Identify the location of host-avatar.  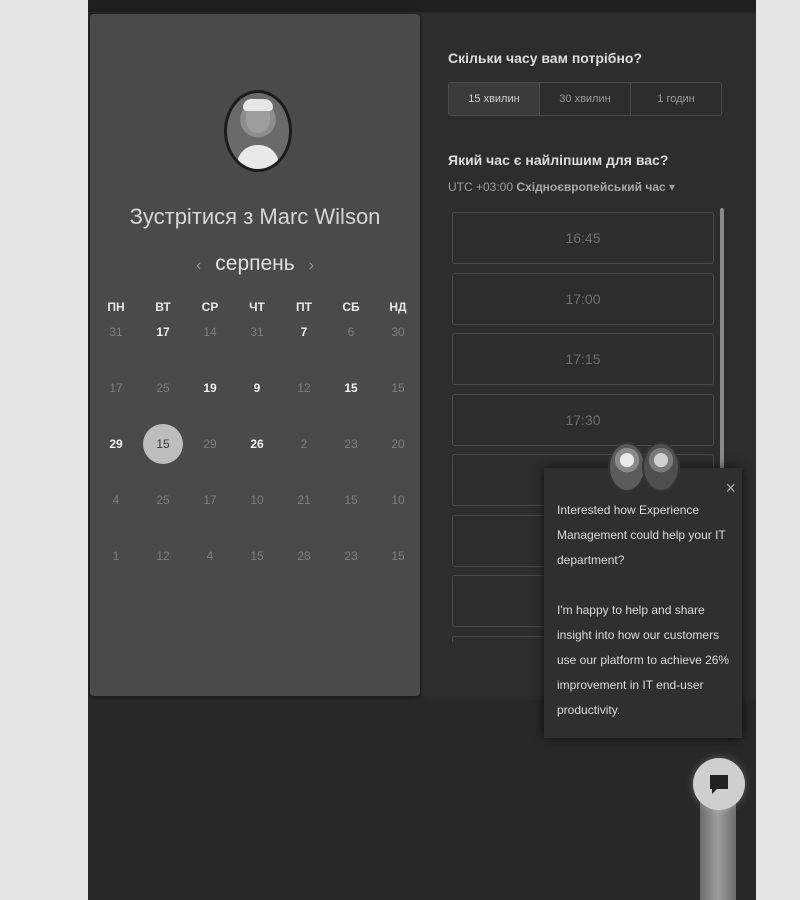
(258, 131).